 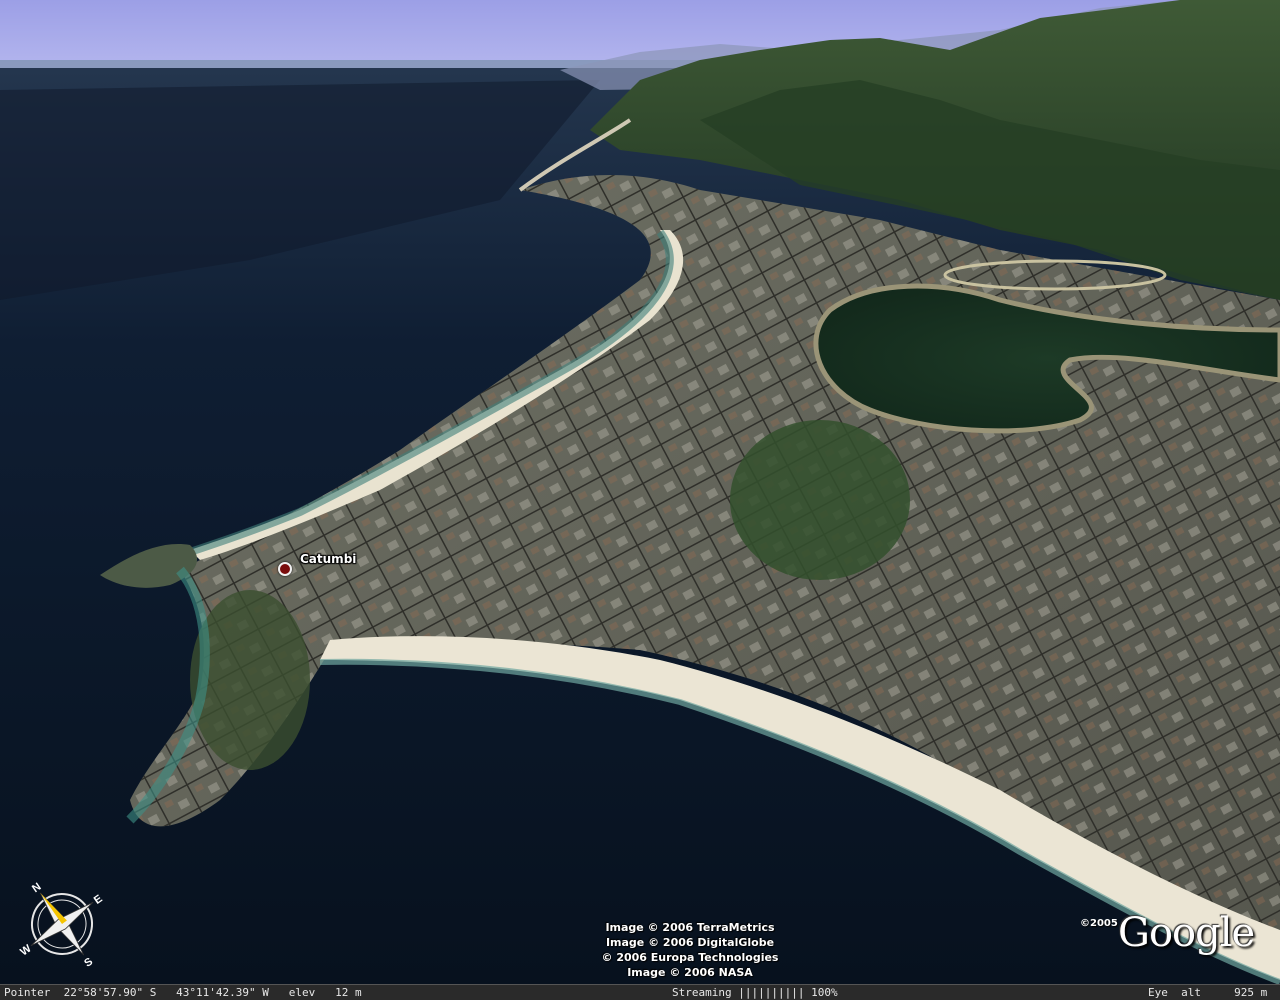 I want to click on credit-line: Image © 2006 TerraMetrics, so click(x=690, y=927).